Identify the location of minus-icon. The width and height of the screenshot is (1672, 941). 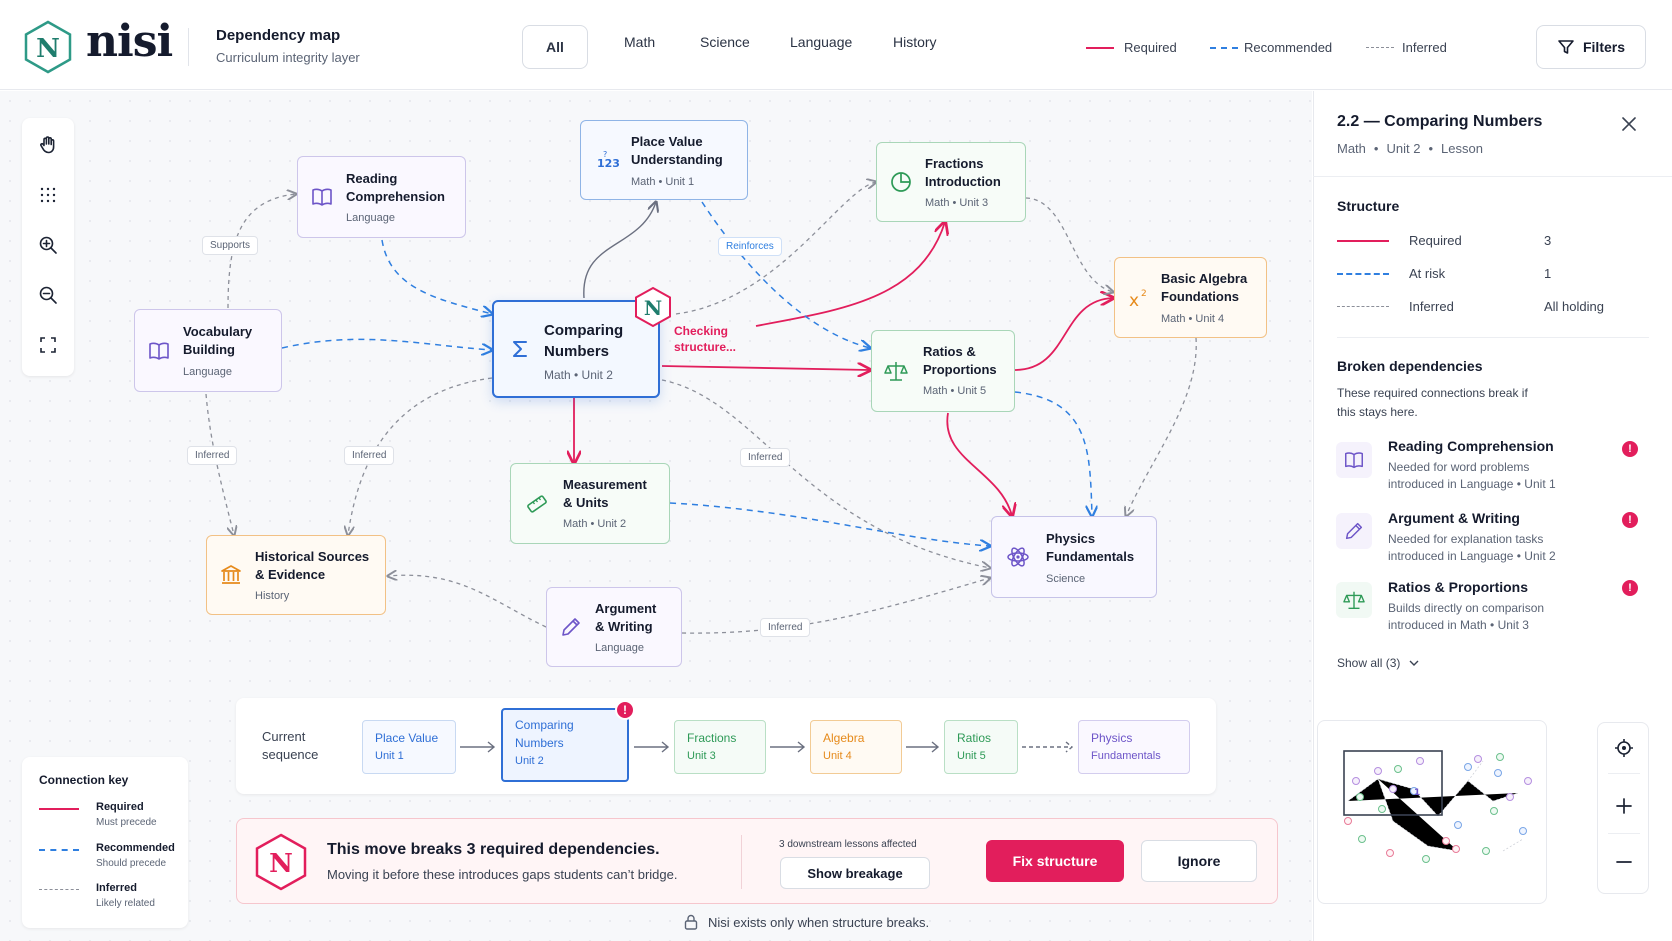
(1624, 862).